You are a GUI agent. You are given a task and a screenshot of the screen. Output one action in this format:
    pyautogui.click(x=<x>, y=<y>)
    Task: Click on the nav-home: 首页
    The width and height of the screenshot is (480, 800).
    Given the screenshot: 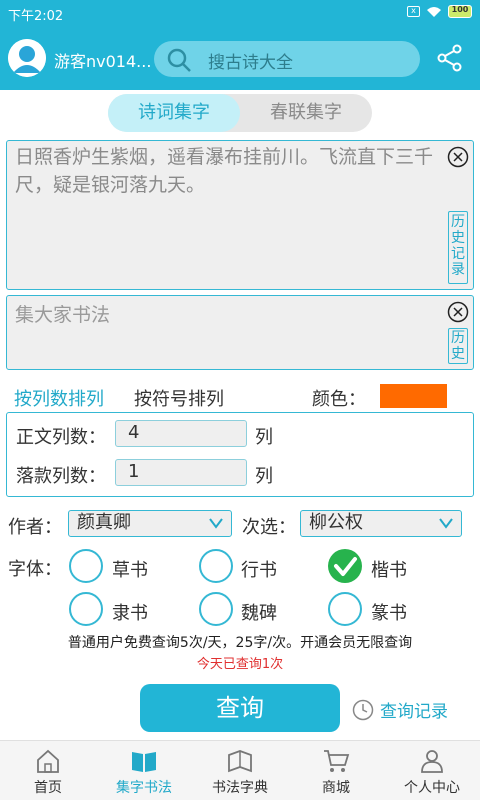 What is the action you would take?
    pyautogui.click(x=48, y=770)
    